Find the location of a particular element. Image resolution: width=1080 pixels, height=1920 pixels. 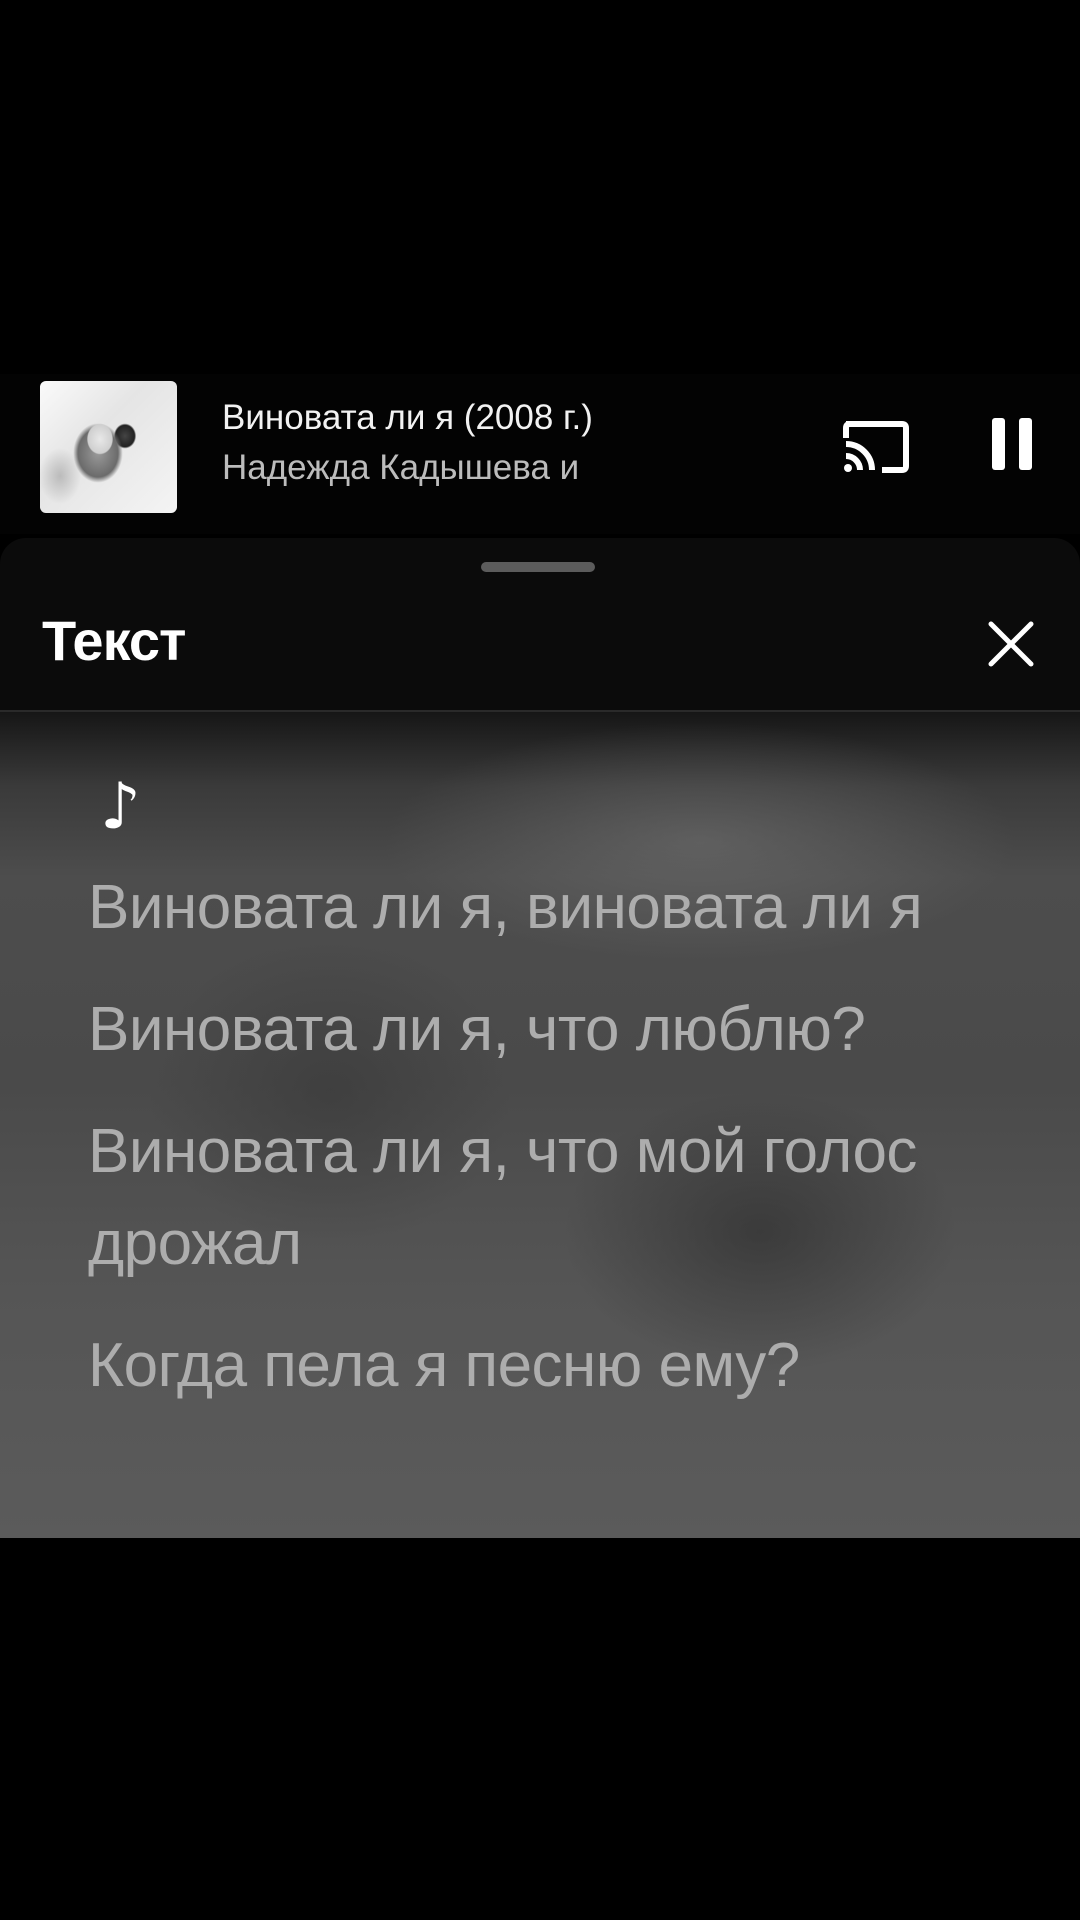

lyric-line: Когда пела я песню ему? is located at coordinates (548, 1366).